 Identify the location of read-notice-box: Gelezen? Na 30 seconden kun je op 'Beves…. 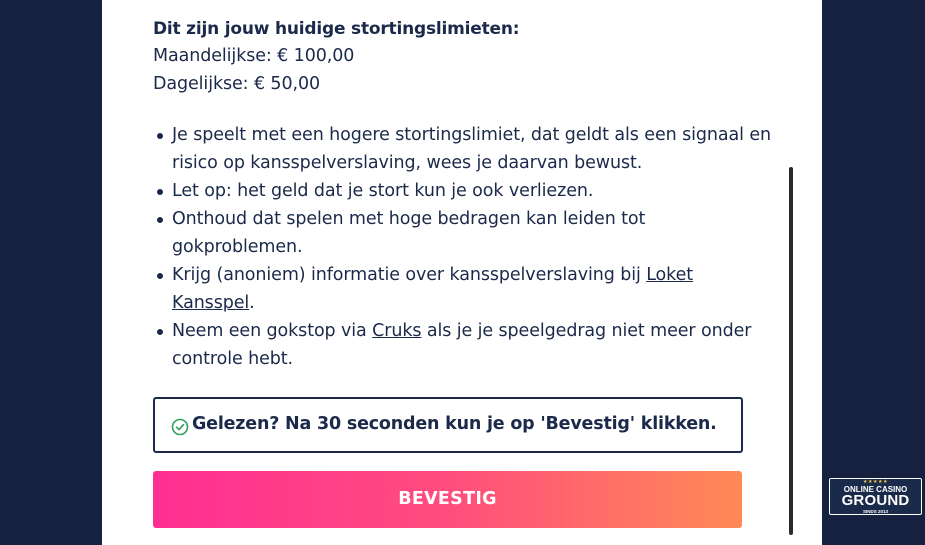
(448, 425).